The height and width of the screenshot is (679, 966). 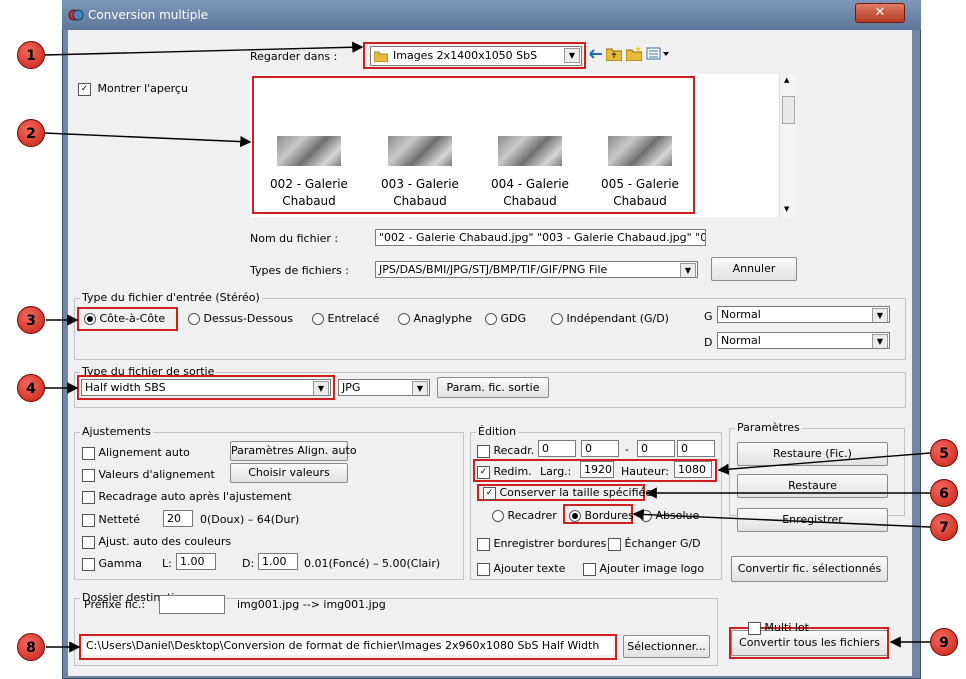 What do you see at coordinates (505, 318) in the screenshot?
I see `radio-gdg: GDG` at bounding box center [505, 318].